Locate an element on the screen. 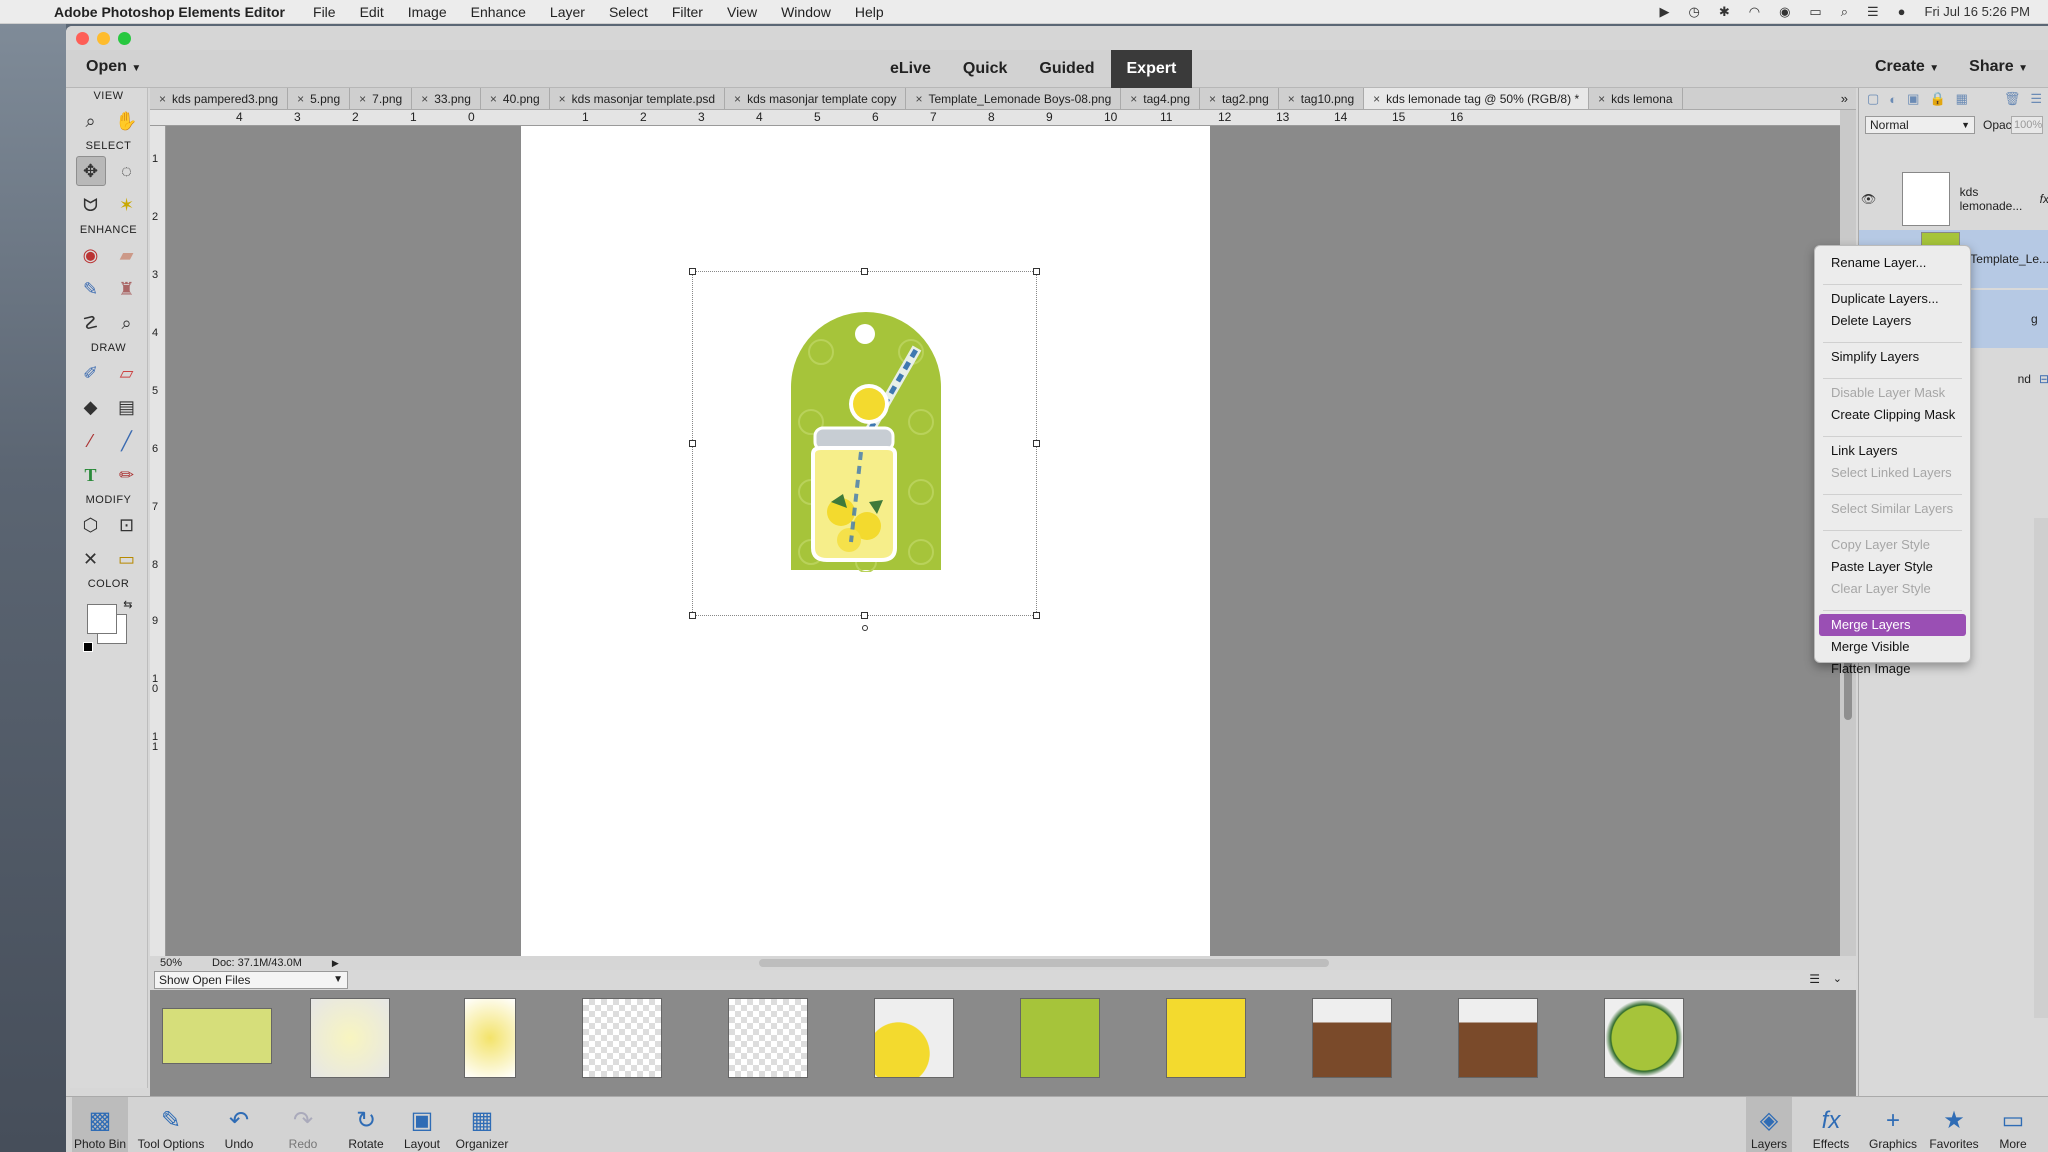 Image resolution: width=2048 pixels, height=1152 pixels. bin-collapse-icon: ⌄ is located at coordinates (1837, 978).